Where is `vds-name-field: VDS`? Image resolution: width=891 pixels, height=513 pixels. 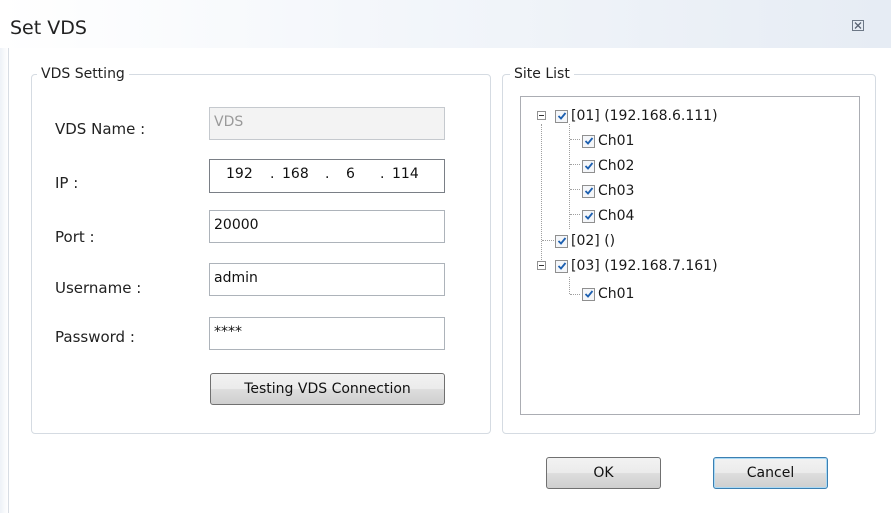
vds-name-field: VDS is located at coordinates (327, 123).